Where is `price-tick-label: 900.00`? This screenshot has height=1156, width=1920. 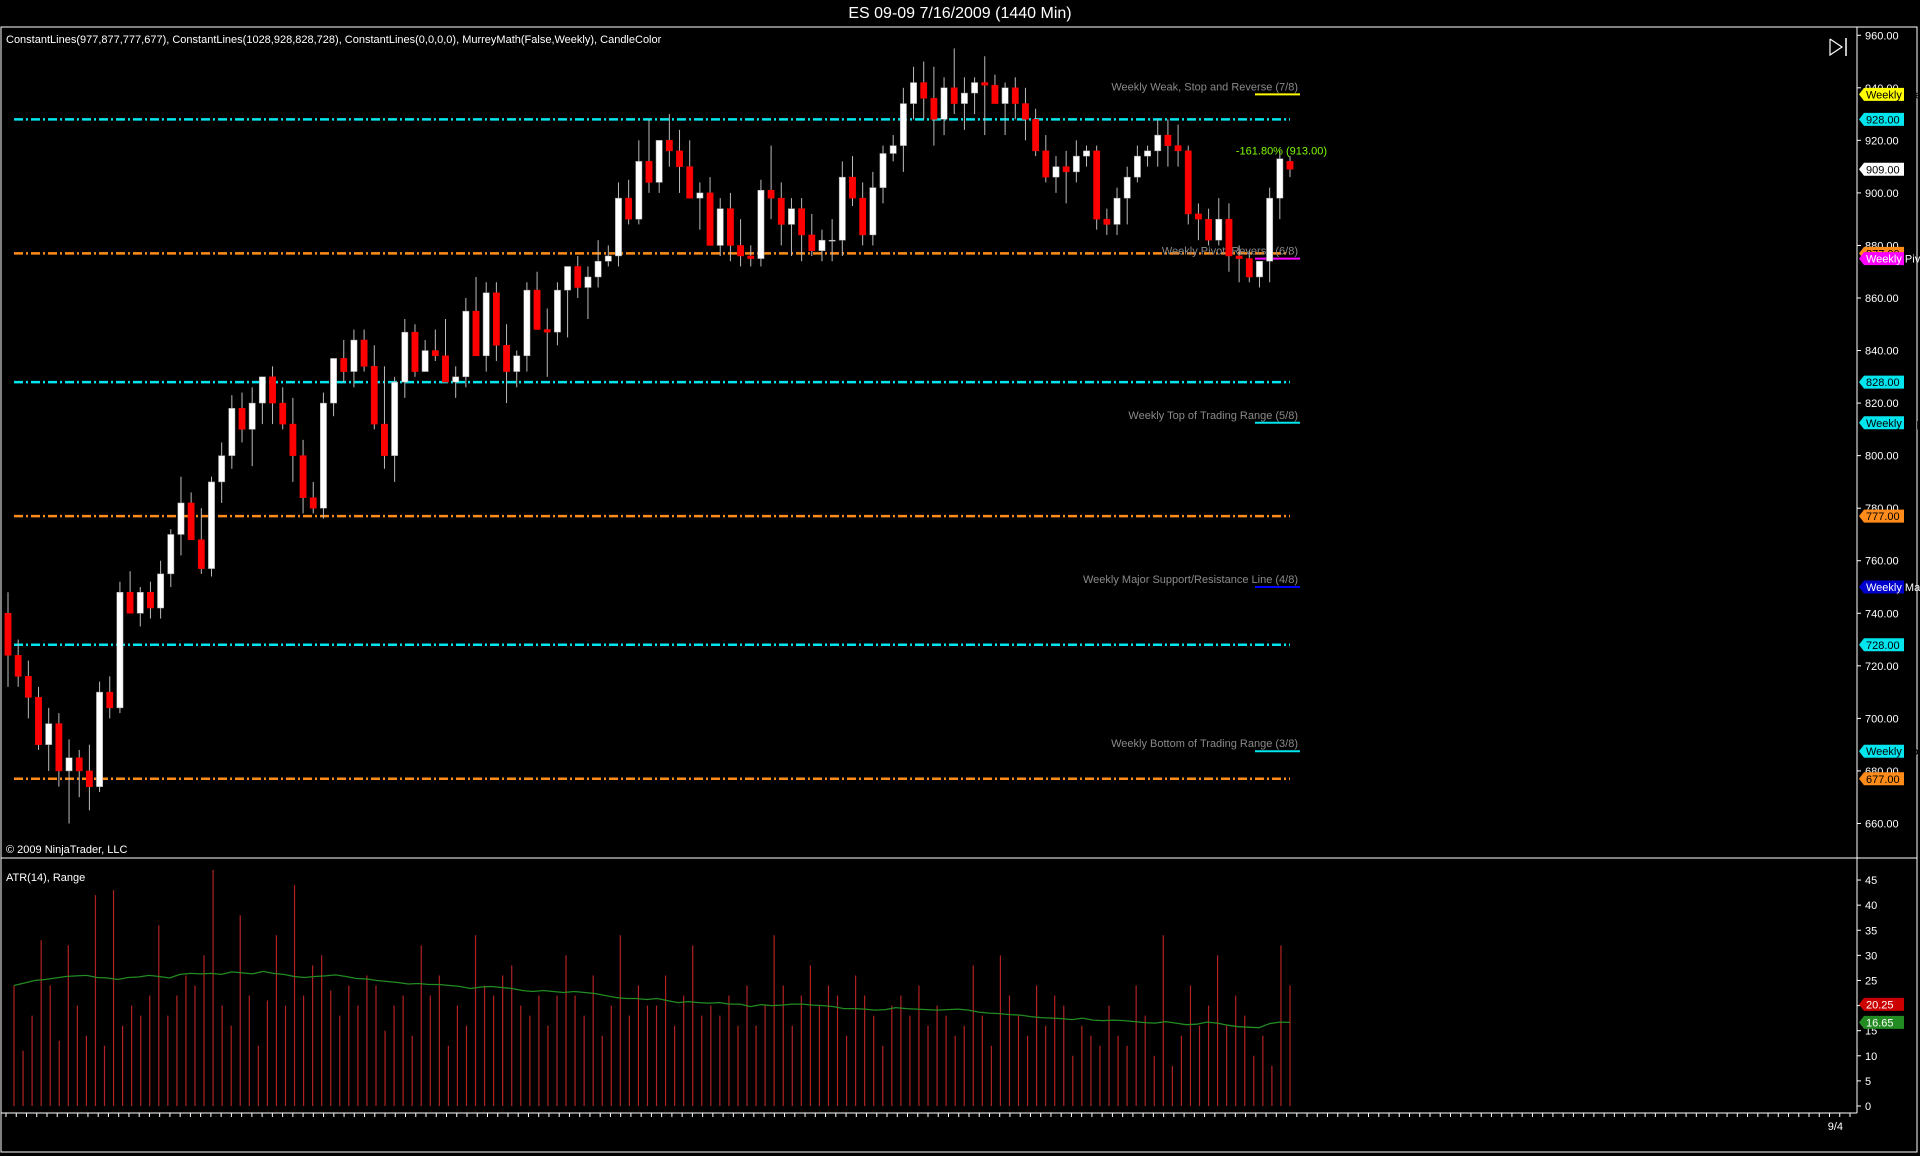
price-tick-label: 900.00 is located at coordinates (1882, 194).